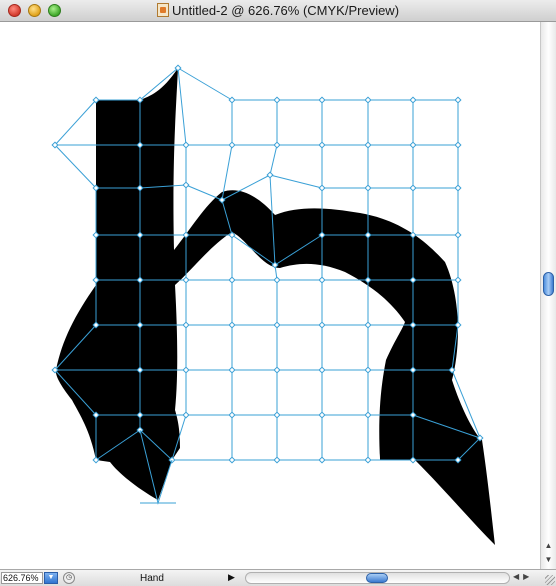  I want to click on window-titlebar: Untitled-2 @ 626.76% (CMYK/Preview), so click(278, 11).